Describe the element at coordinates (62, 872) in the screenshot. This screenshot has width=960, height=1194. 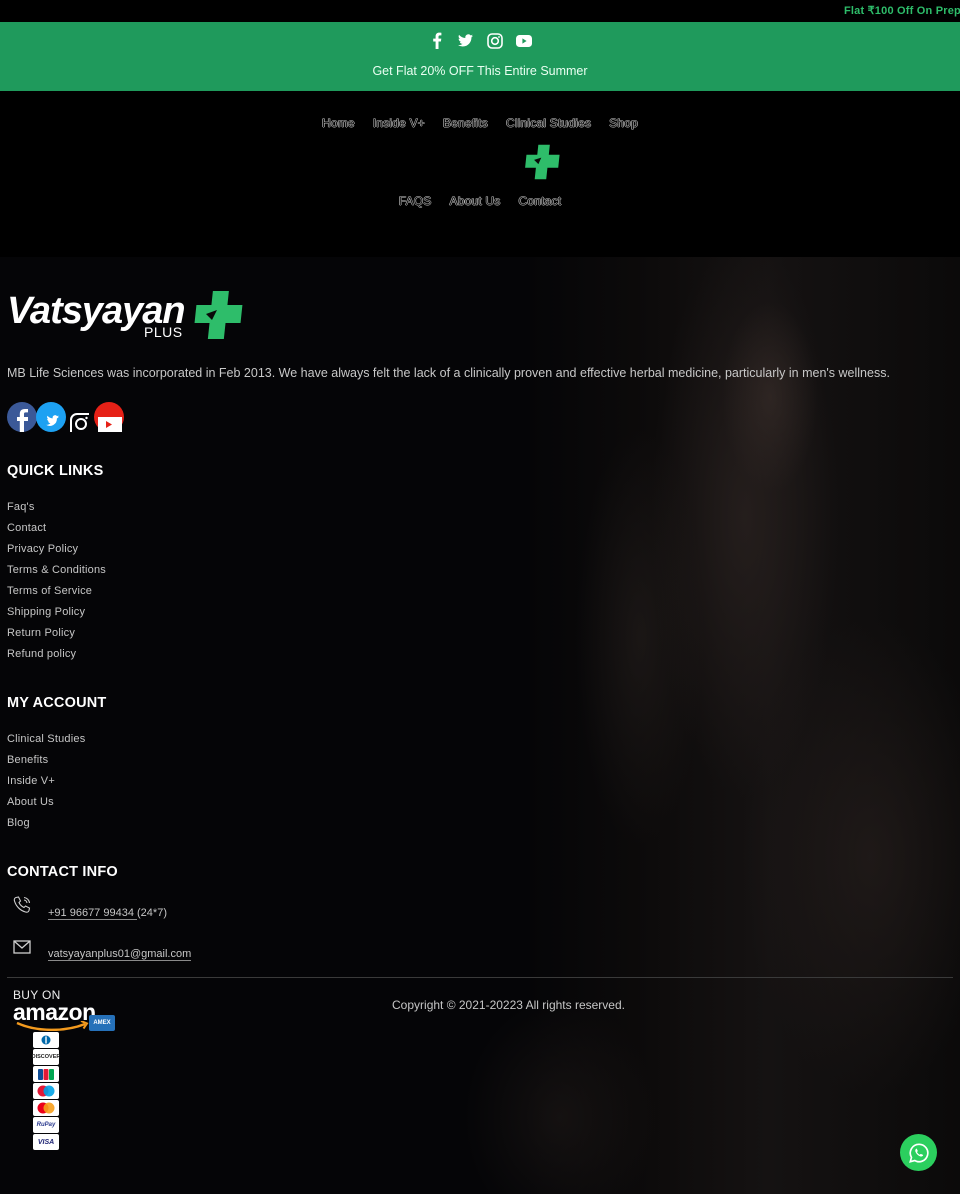
I see `contact-info-heading: CONTACT INFO` at that location.